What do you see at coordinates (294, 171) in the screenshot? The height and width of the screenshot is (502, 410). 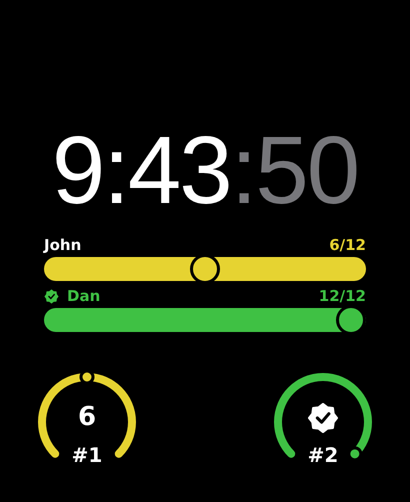 I see `clock-seconds: :50` at bounding box center [294, 171].